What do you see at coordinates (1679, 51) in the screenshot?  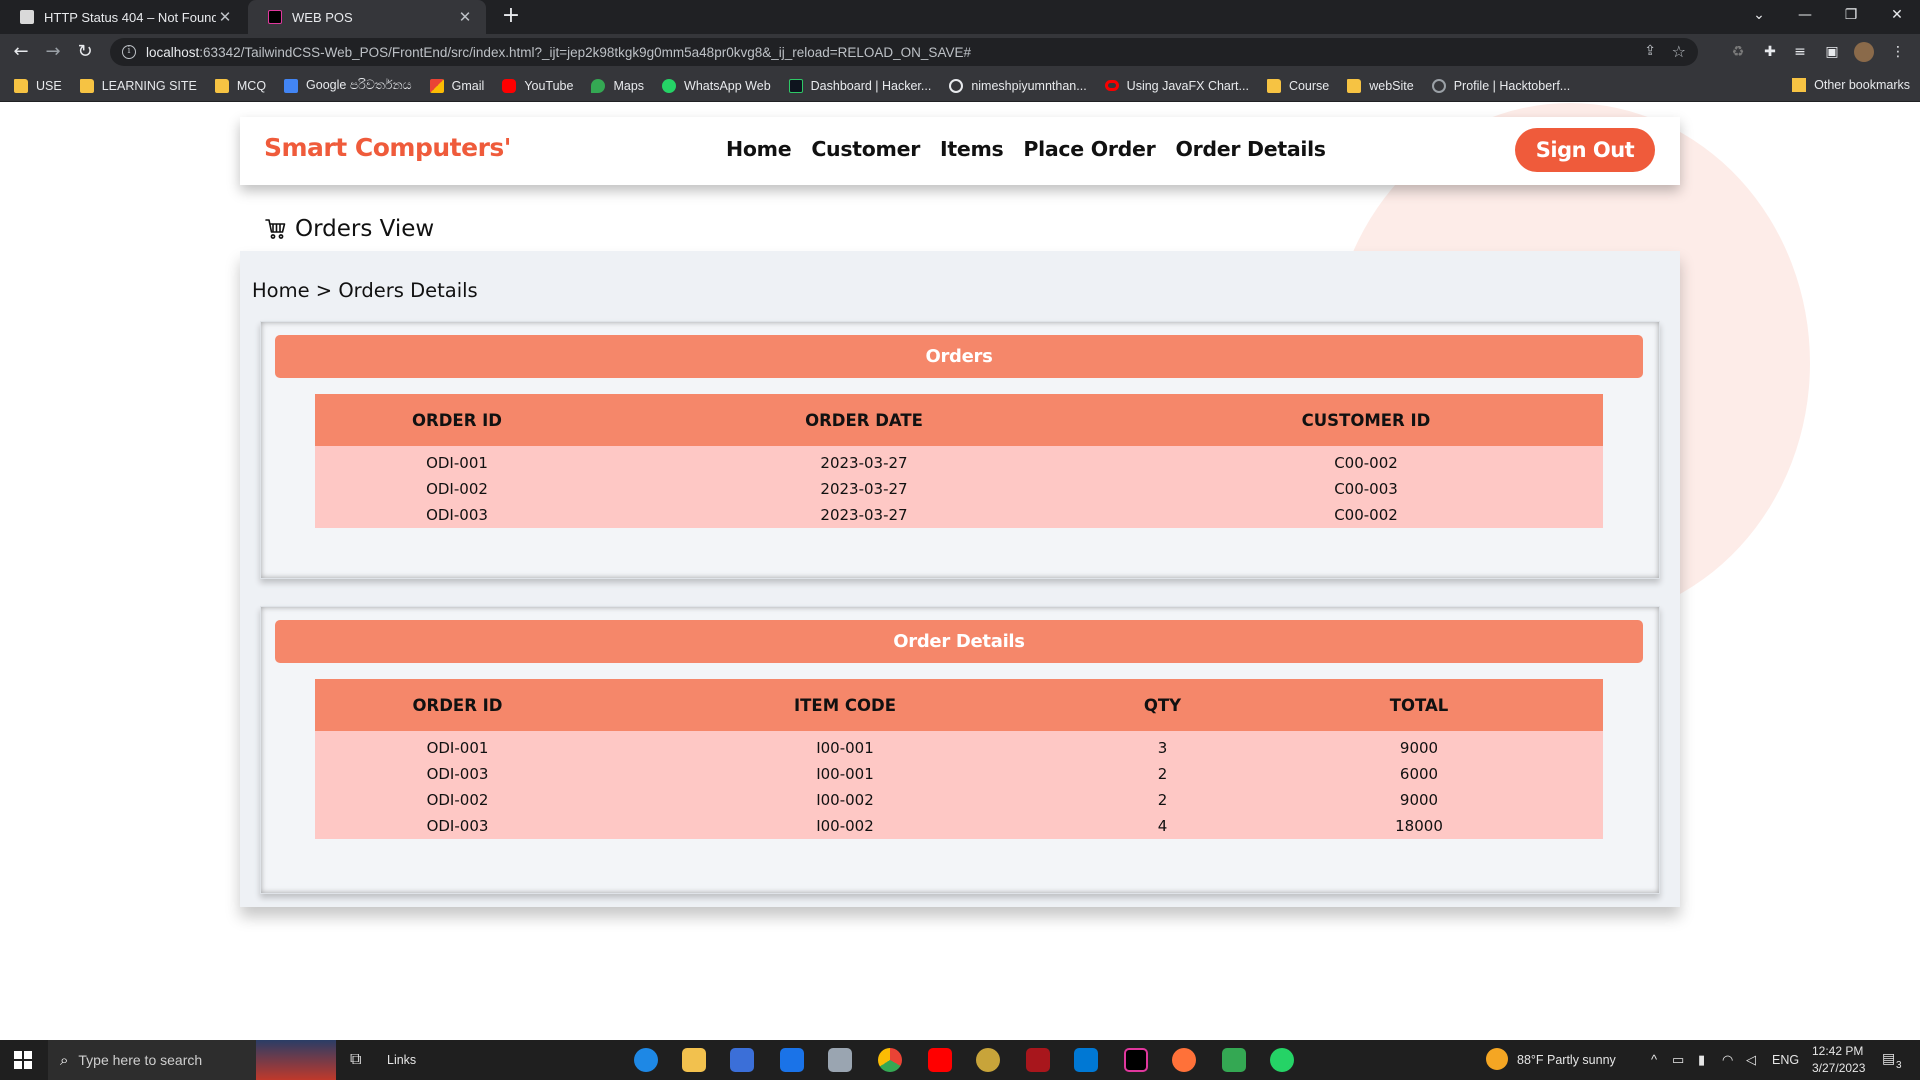 I see `bookmark-star-icon: ☆` at bounding box center [1679, 51].